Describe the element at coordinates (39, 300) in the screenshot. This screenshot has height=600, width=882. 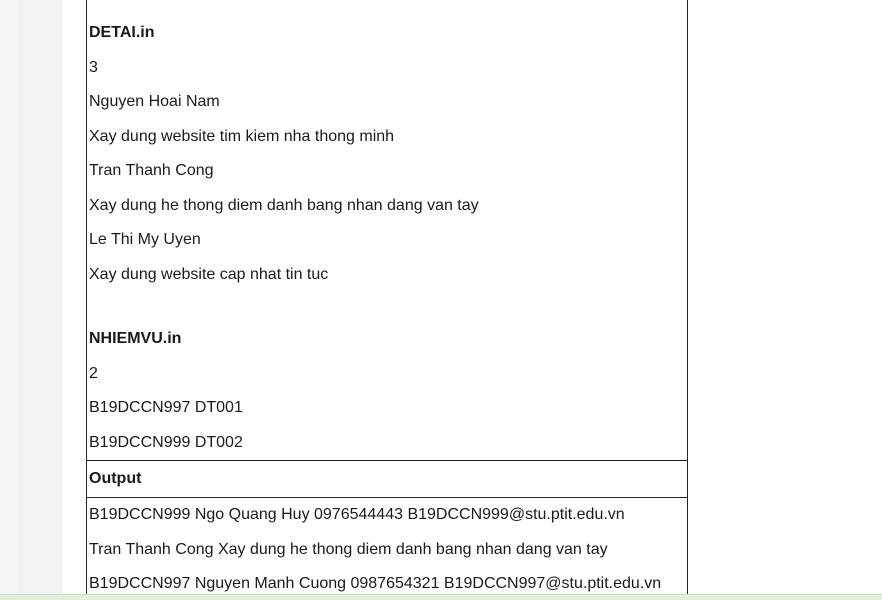
I see `left-gutter-inner` at that location.